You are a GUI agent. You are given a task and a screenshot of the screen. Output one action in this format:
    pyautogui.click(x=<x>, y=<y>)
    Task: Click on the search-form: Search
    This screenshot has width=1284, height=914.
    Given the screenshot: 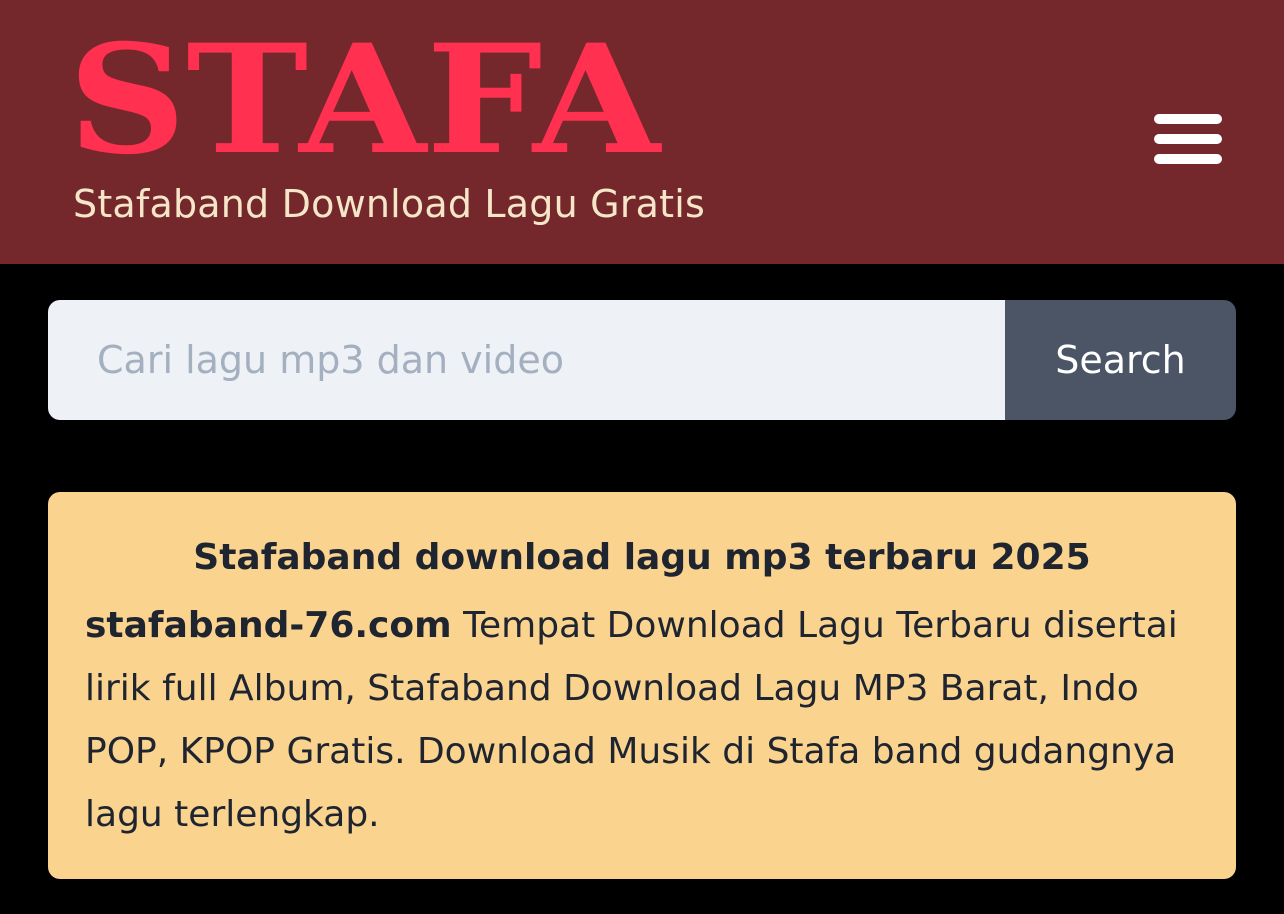 What is the action you would take?
    pyautogui.click(x=642, y=360)
    